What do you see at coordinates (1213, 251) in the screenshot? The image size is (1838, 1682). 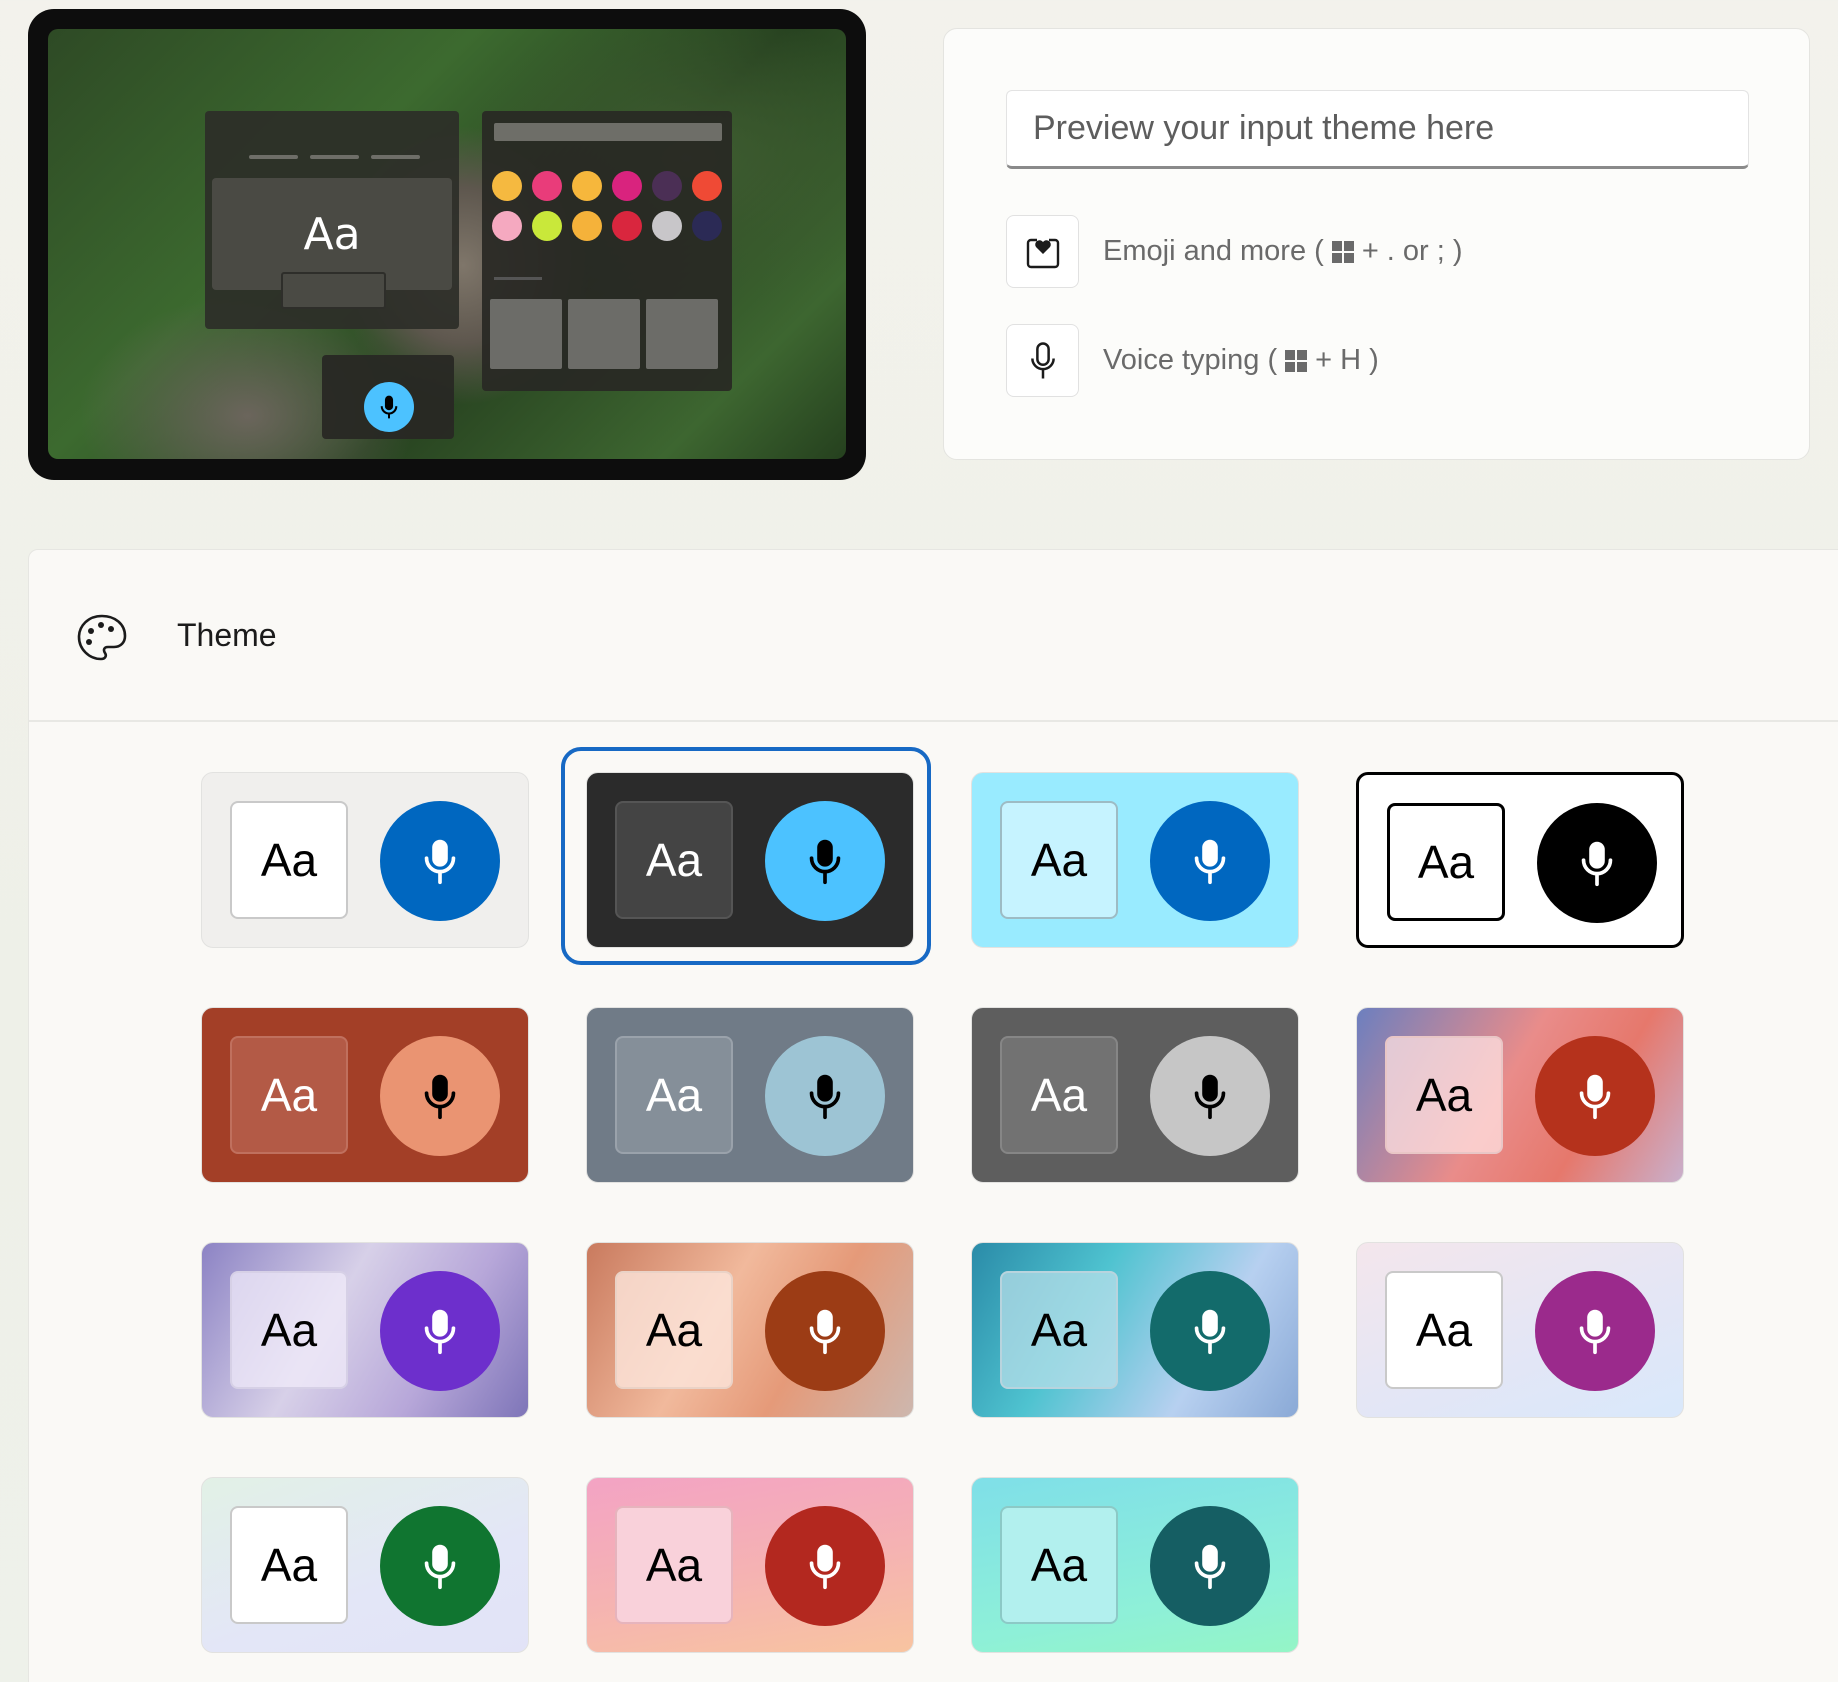 I see `shortcut-emoji-label: Emoji and more (` at bounding box center [1213, 251].